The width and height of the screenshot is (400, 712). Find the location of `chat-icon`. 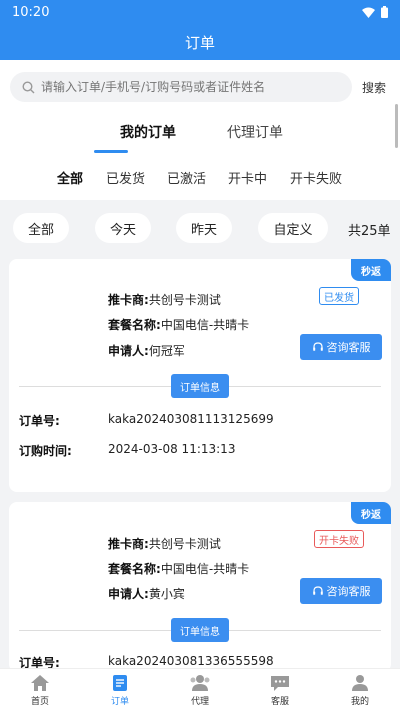

chat-icon is located at coordinates (280, 683).